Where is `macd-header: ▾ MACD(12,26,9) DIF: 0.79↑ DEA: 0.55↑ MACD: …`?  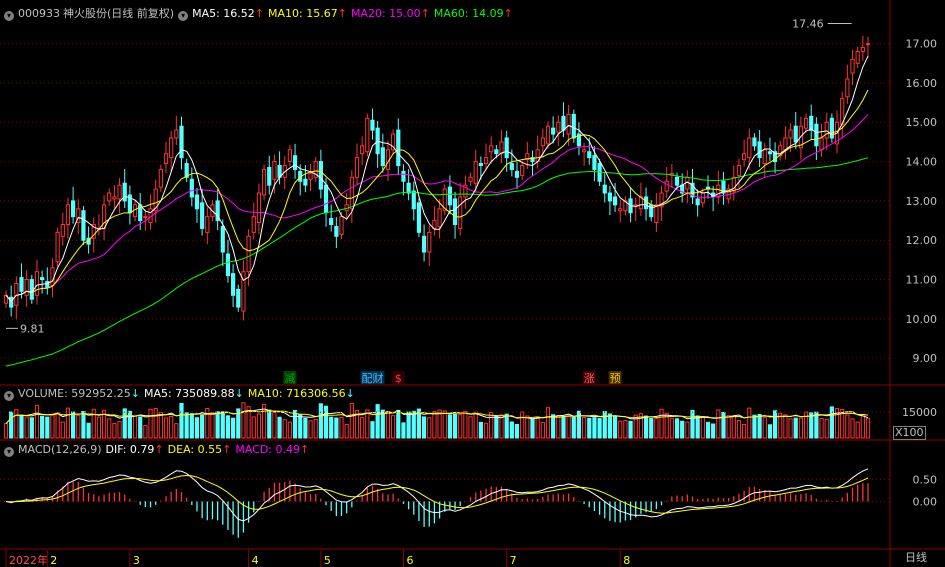
macd-header: ▾ MACD(12,26,9) DIF: 0.79↑ DEA: 0.55↑ MACD: … is located at coordinates (158, 450).